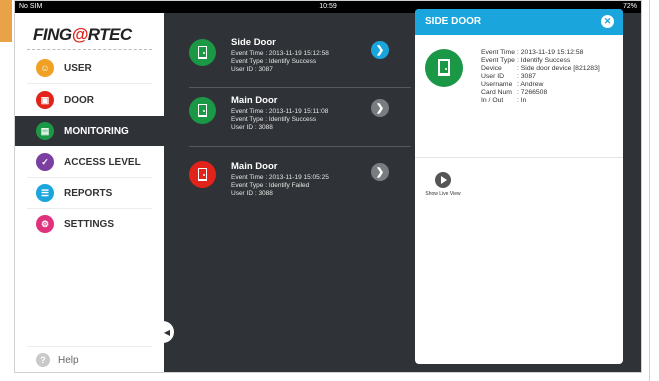  I want to click on event-type: Event Type : Identify Failed, so click(270, 185).